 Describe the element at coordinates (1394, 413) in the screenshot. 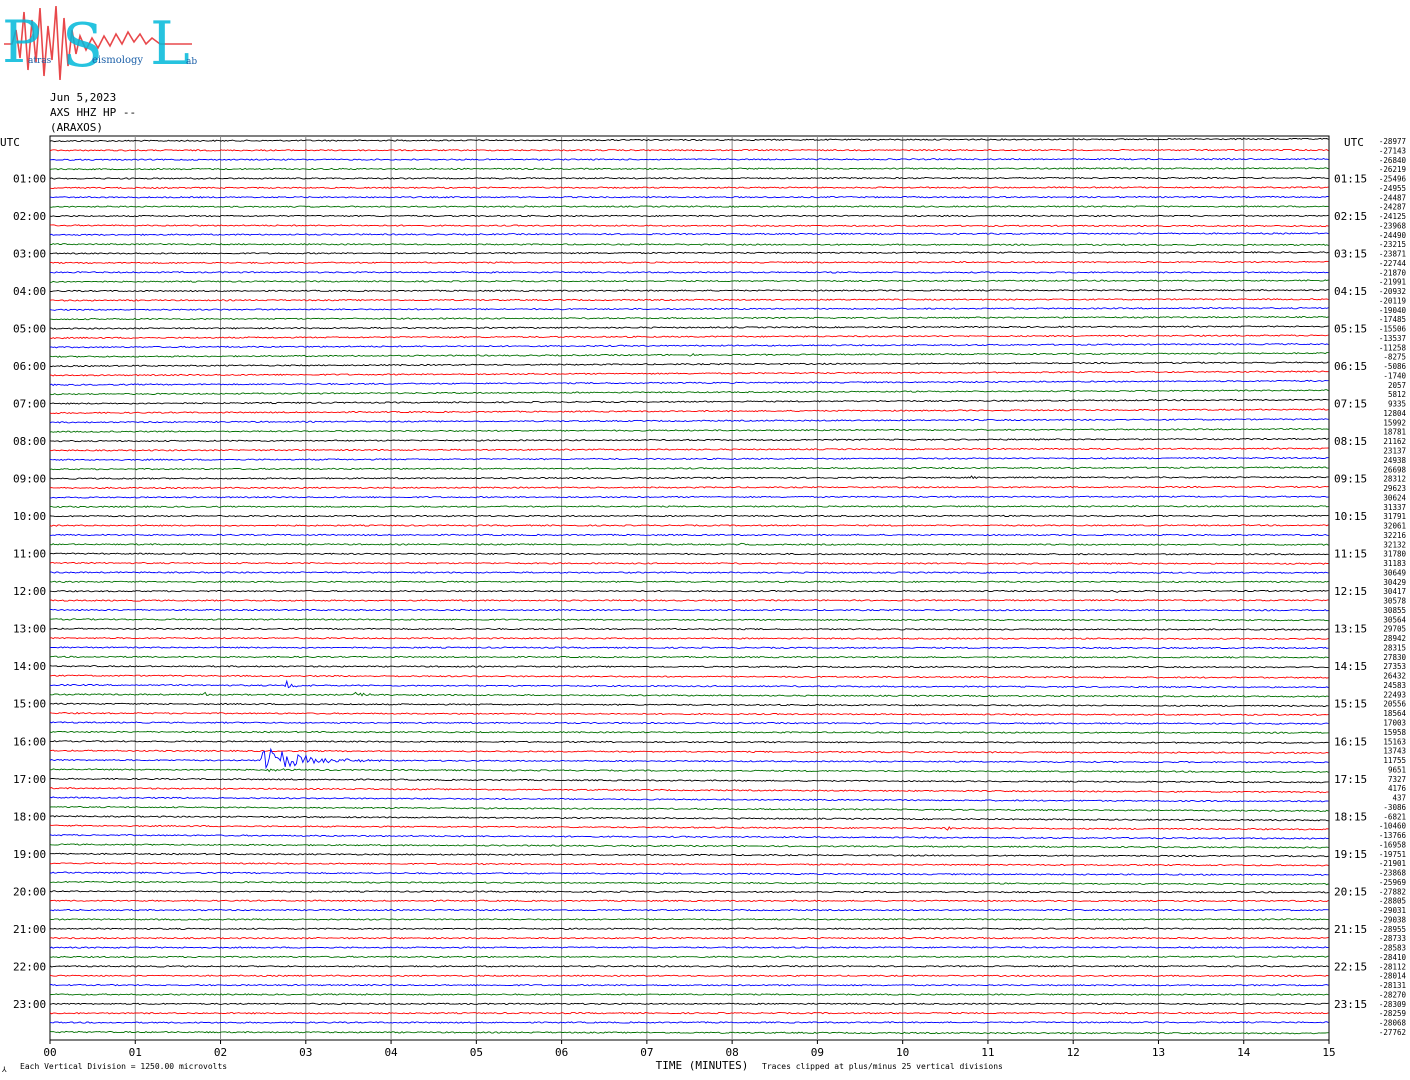

I see `trace-offset-label: 12804` at that location.